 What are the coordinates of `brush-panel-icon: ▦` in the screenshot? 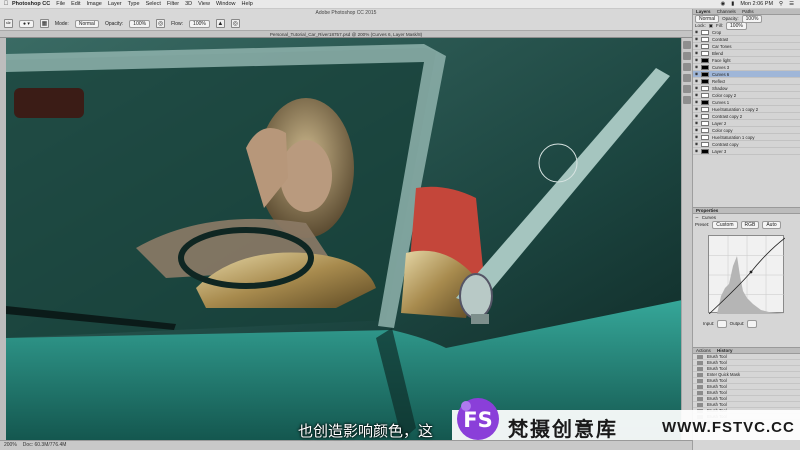 It's located at (44, 23).